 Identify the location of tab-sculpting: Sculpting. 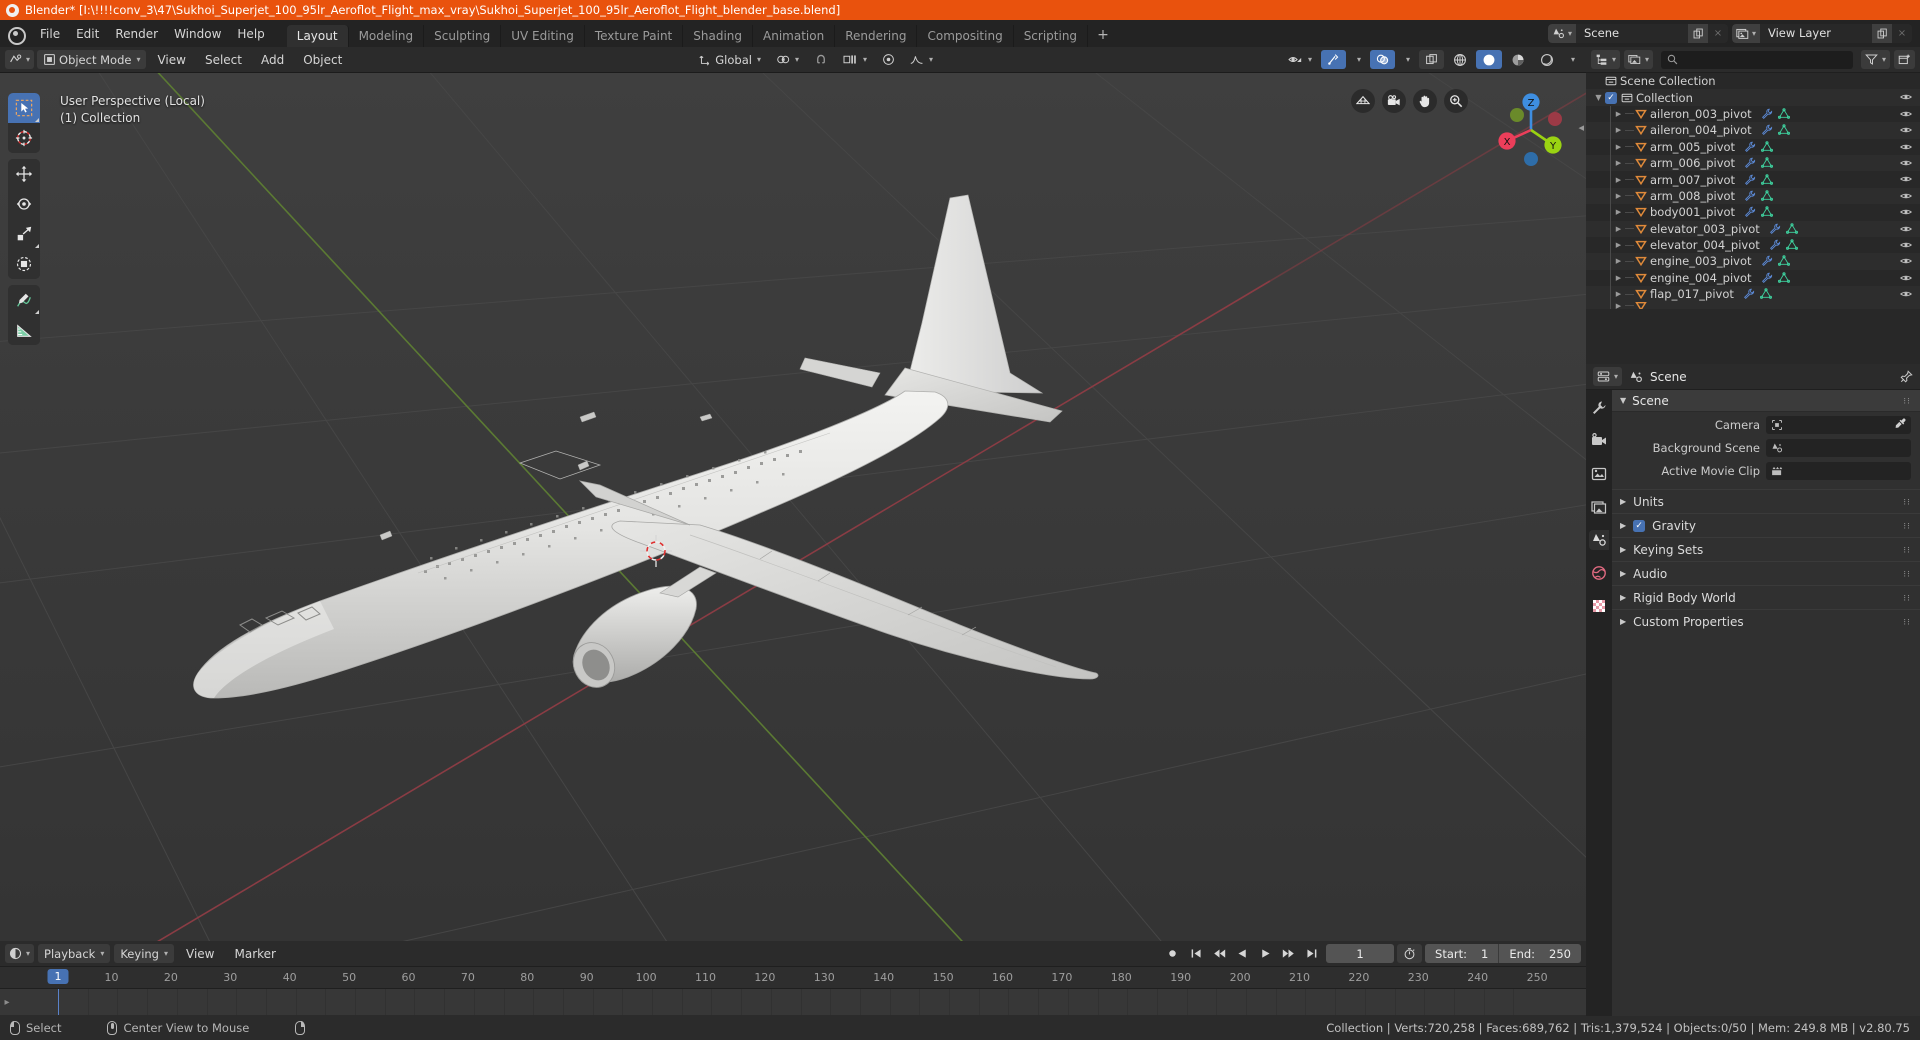
(463, 36).